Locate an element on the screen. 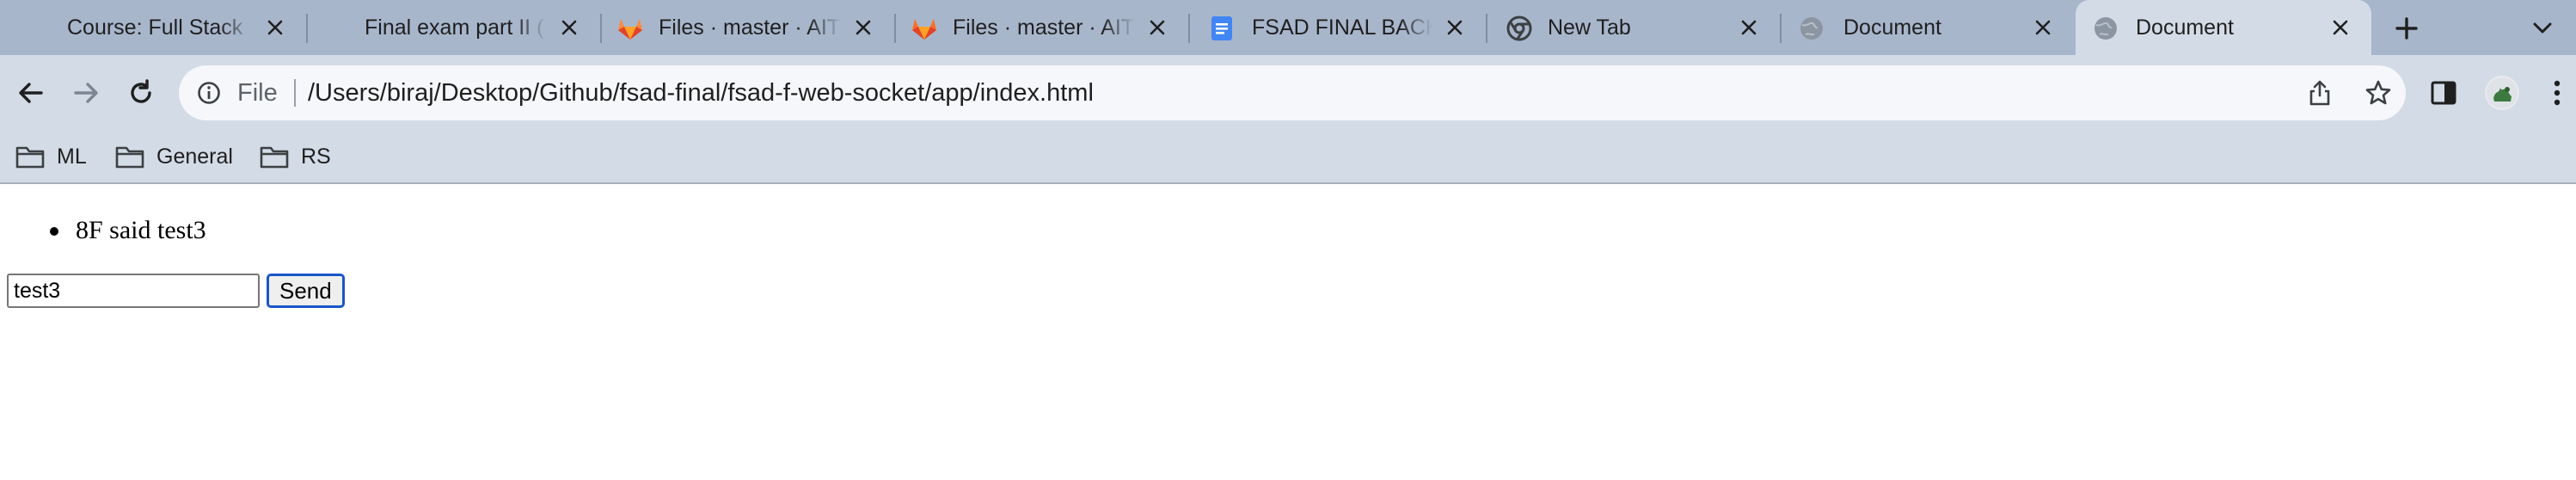 The image size is (2576, 480). send-button: Send is located at coordinates (306, 291).